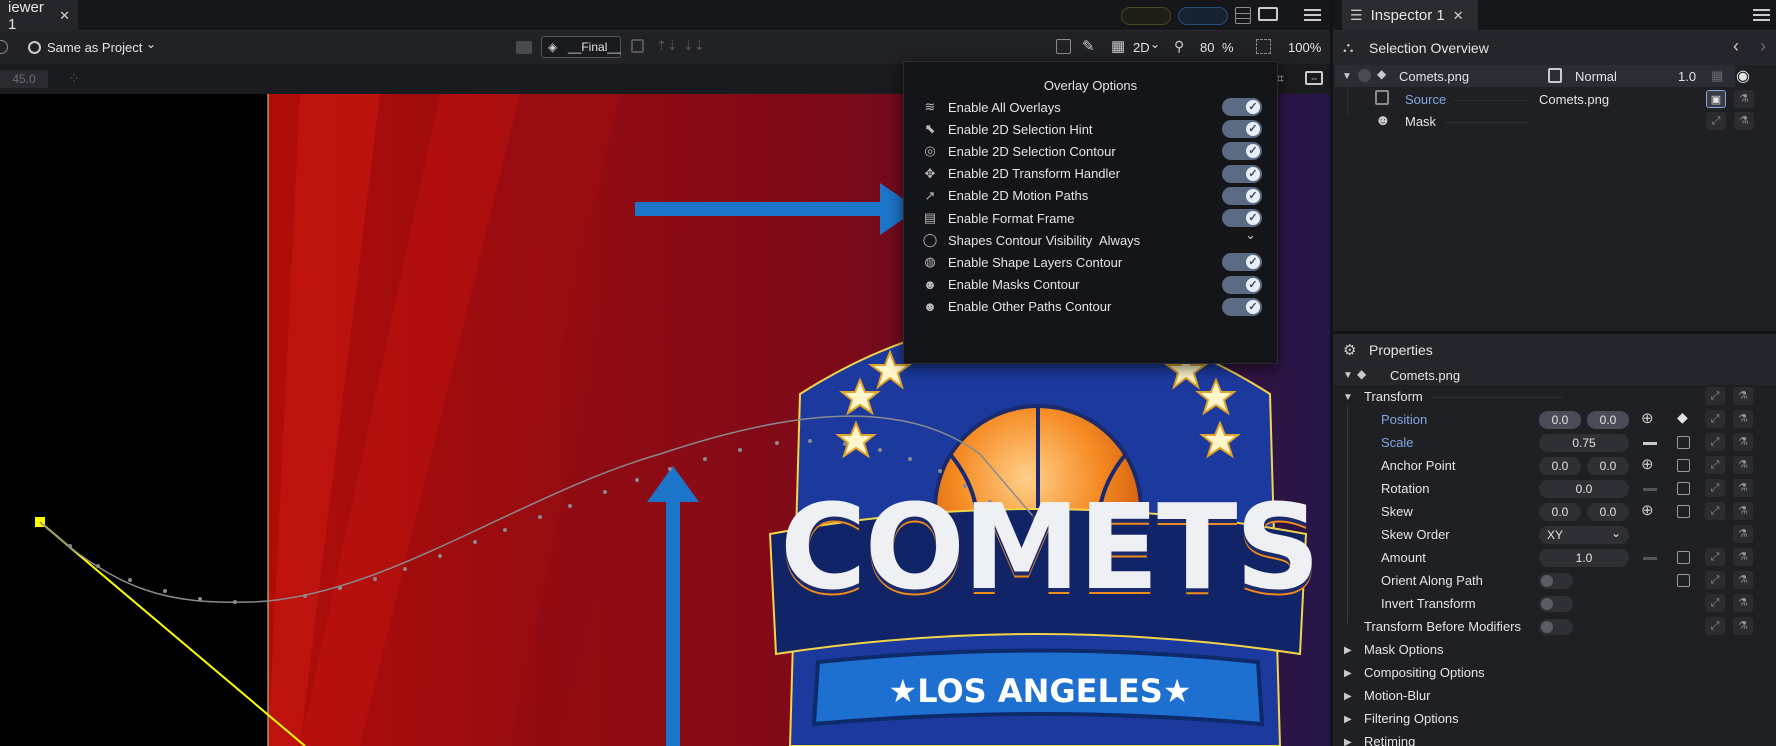 The height and width of the screenshot is (746, 1776). What do you see at coordinates (1243, 15) in the screenshot?
I see `layout-icon` at bounding box center [1243, 15].